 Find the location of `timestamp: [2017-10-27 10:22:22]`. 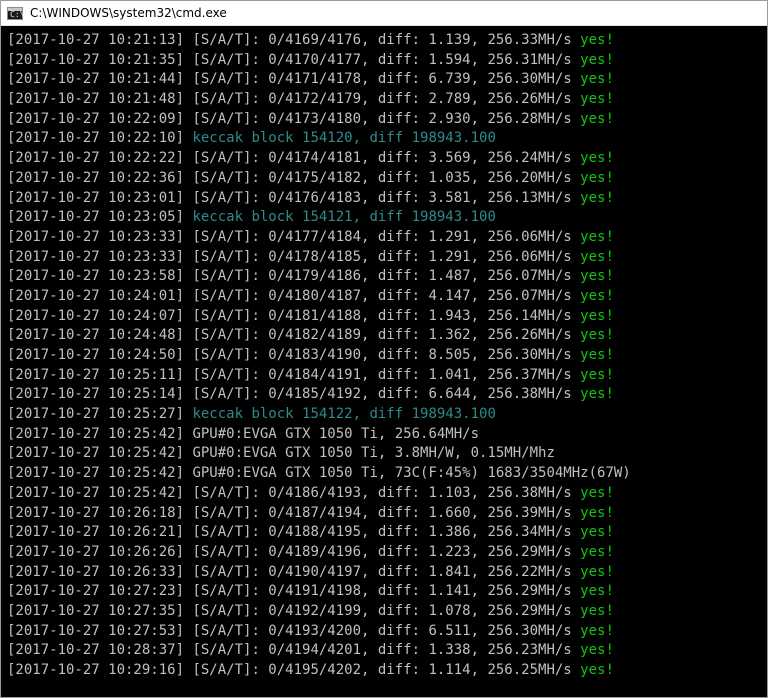

timestamp: [2017-10-27 10:22:22] is located at coordinates (96, 158).